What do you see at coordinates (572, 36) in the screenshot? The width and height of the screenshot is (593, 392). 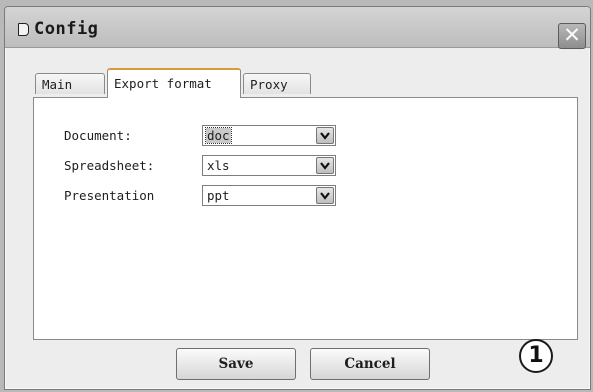 I see `close-button: ✕` at bounding box center [572, 36].